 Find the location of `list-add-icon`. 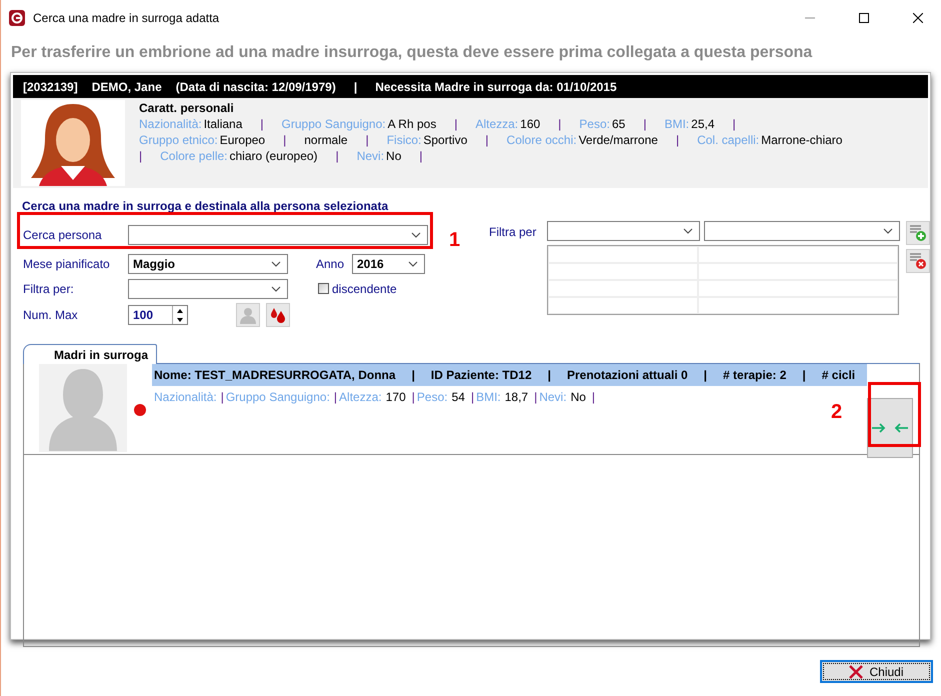

list-add-icon is located at coordinates (918, 233).